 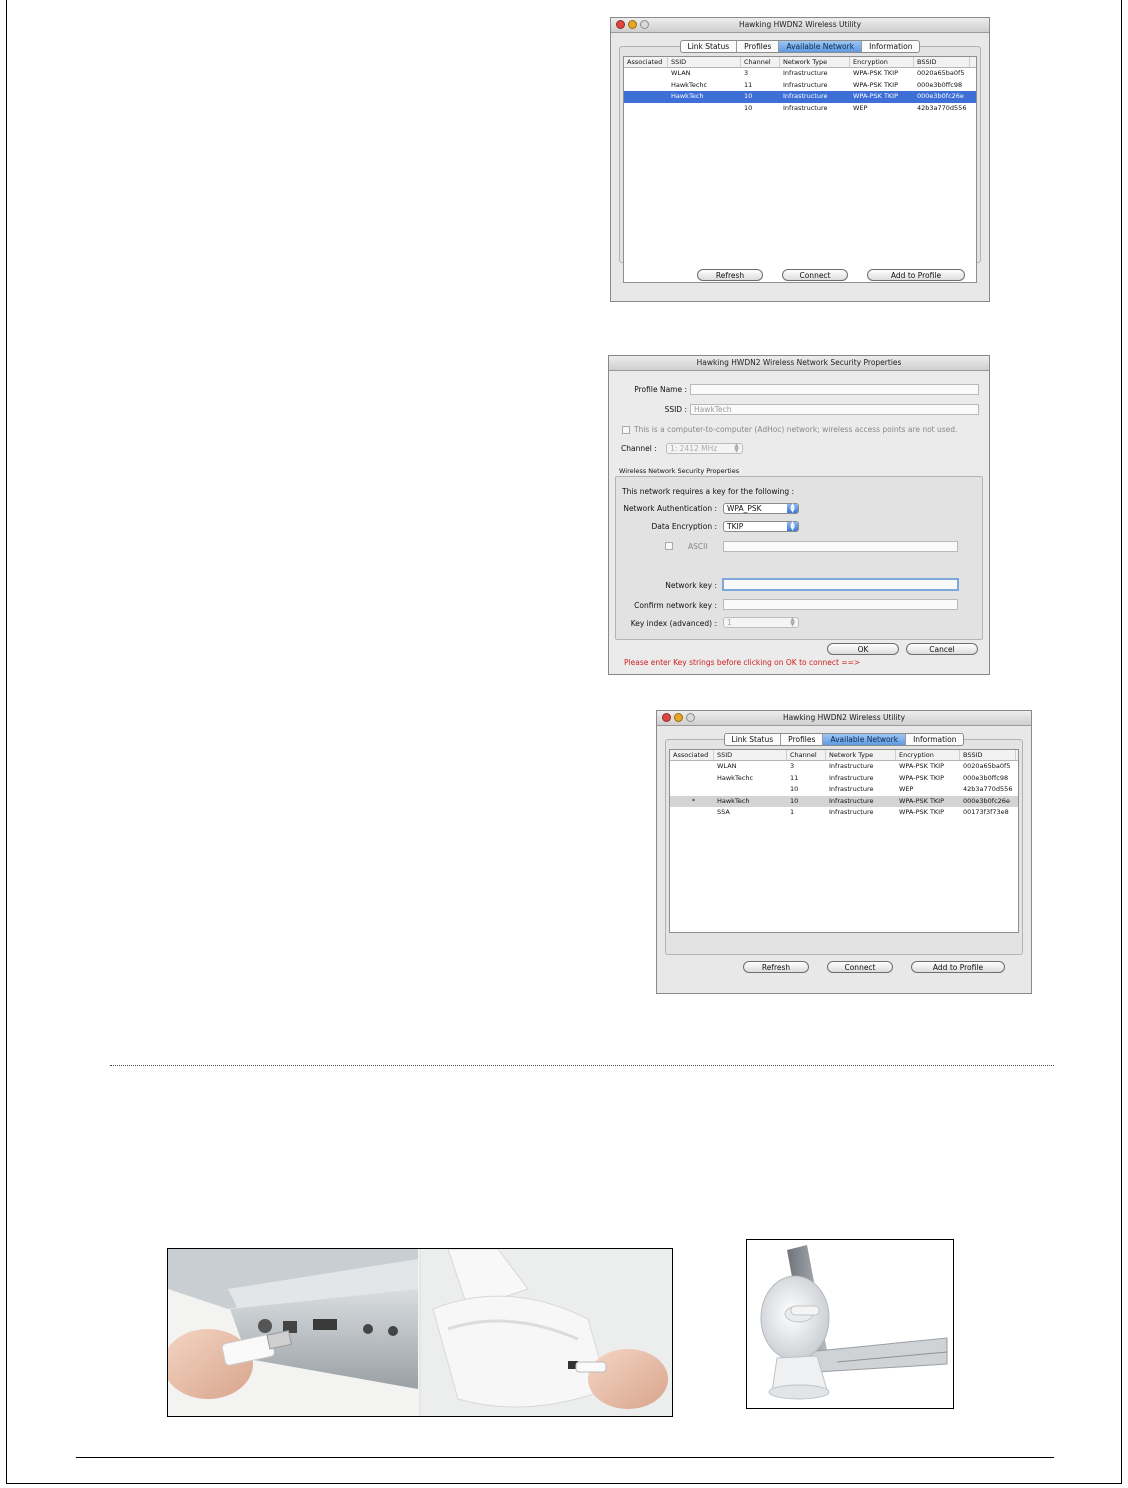 I want to click on table-cell: HawkTechc, so click(x=689, y=84).